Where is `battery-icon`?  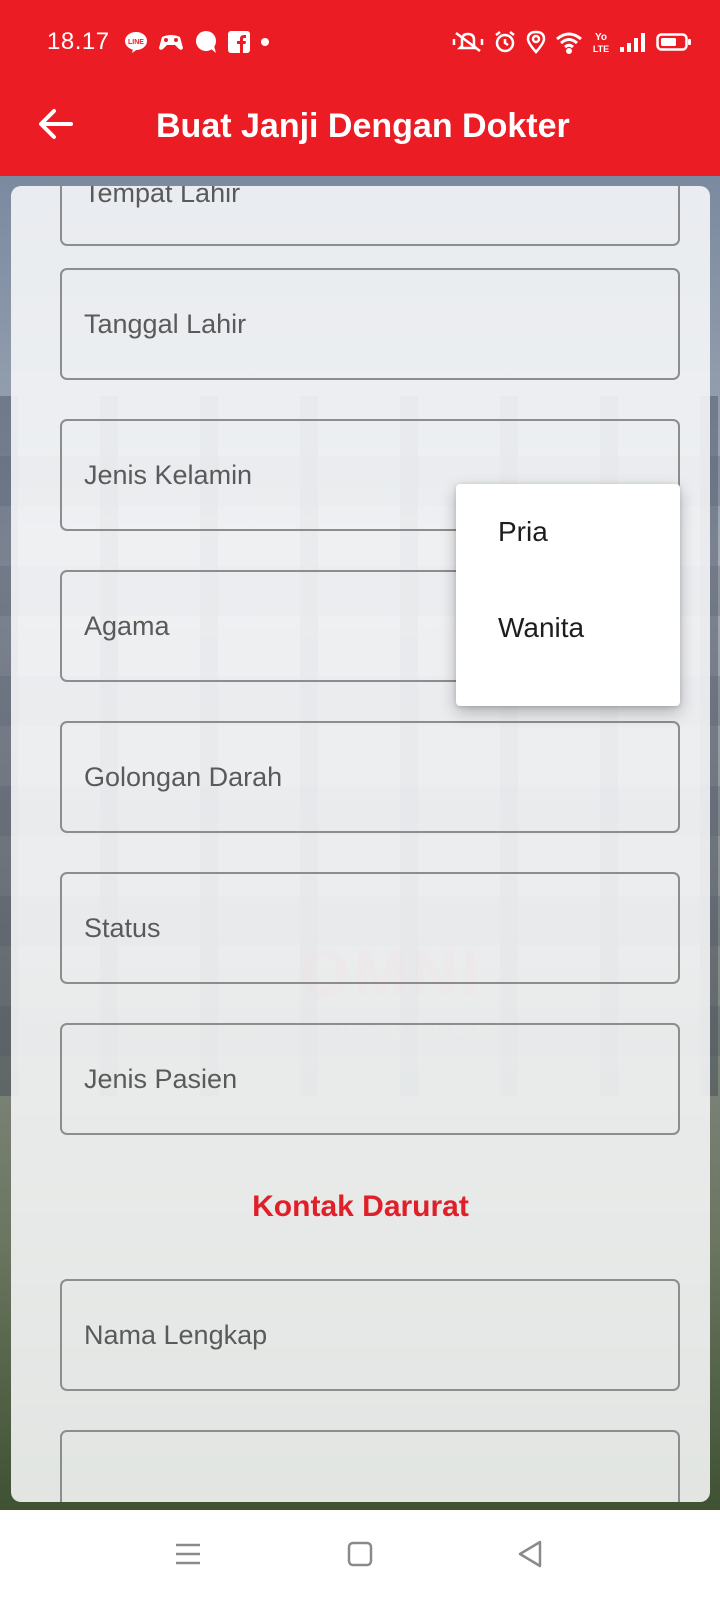 battery-icon is located at coordinates (674, 42).